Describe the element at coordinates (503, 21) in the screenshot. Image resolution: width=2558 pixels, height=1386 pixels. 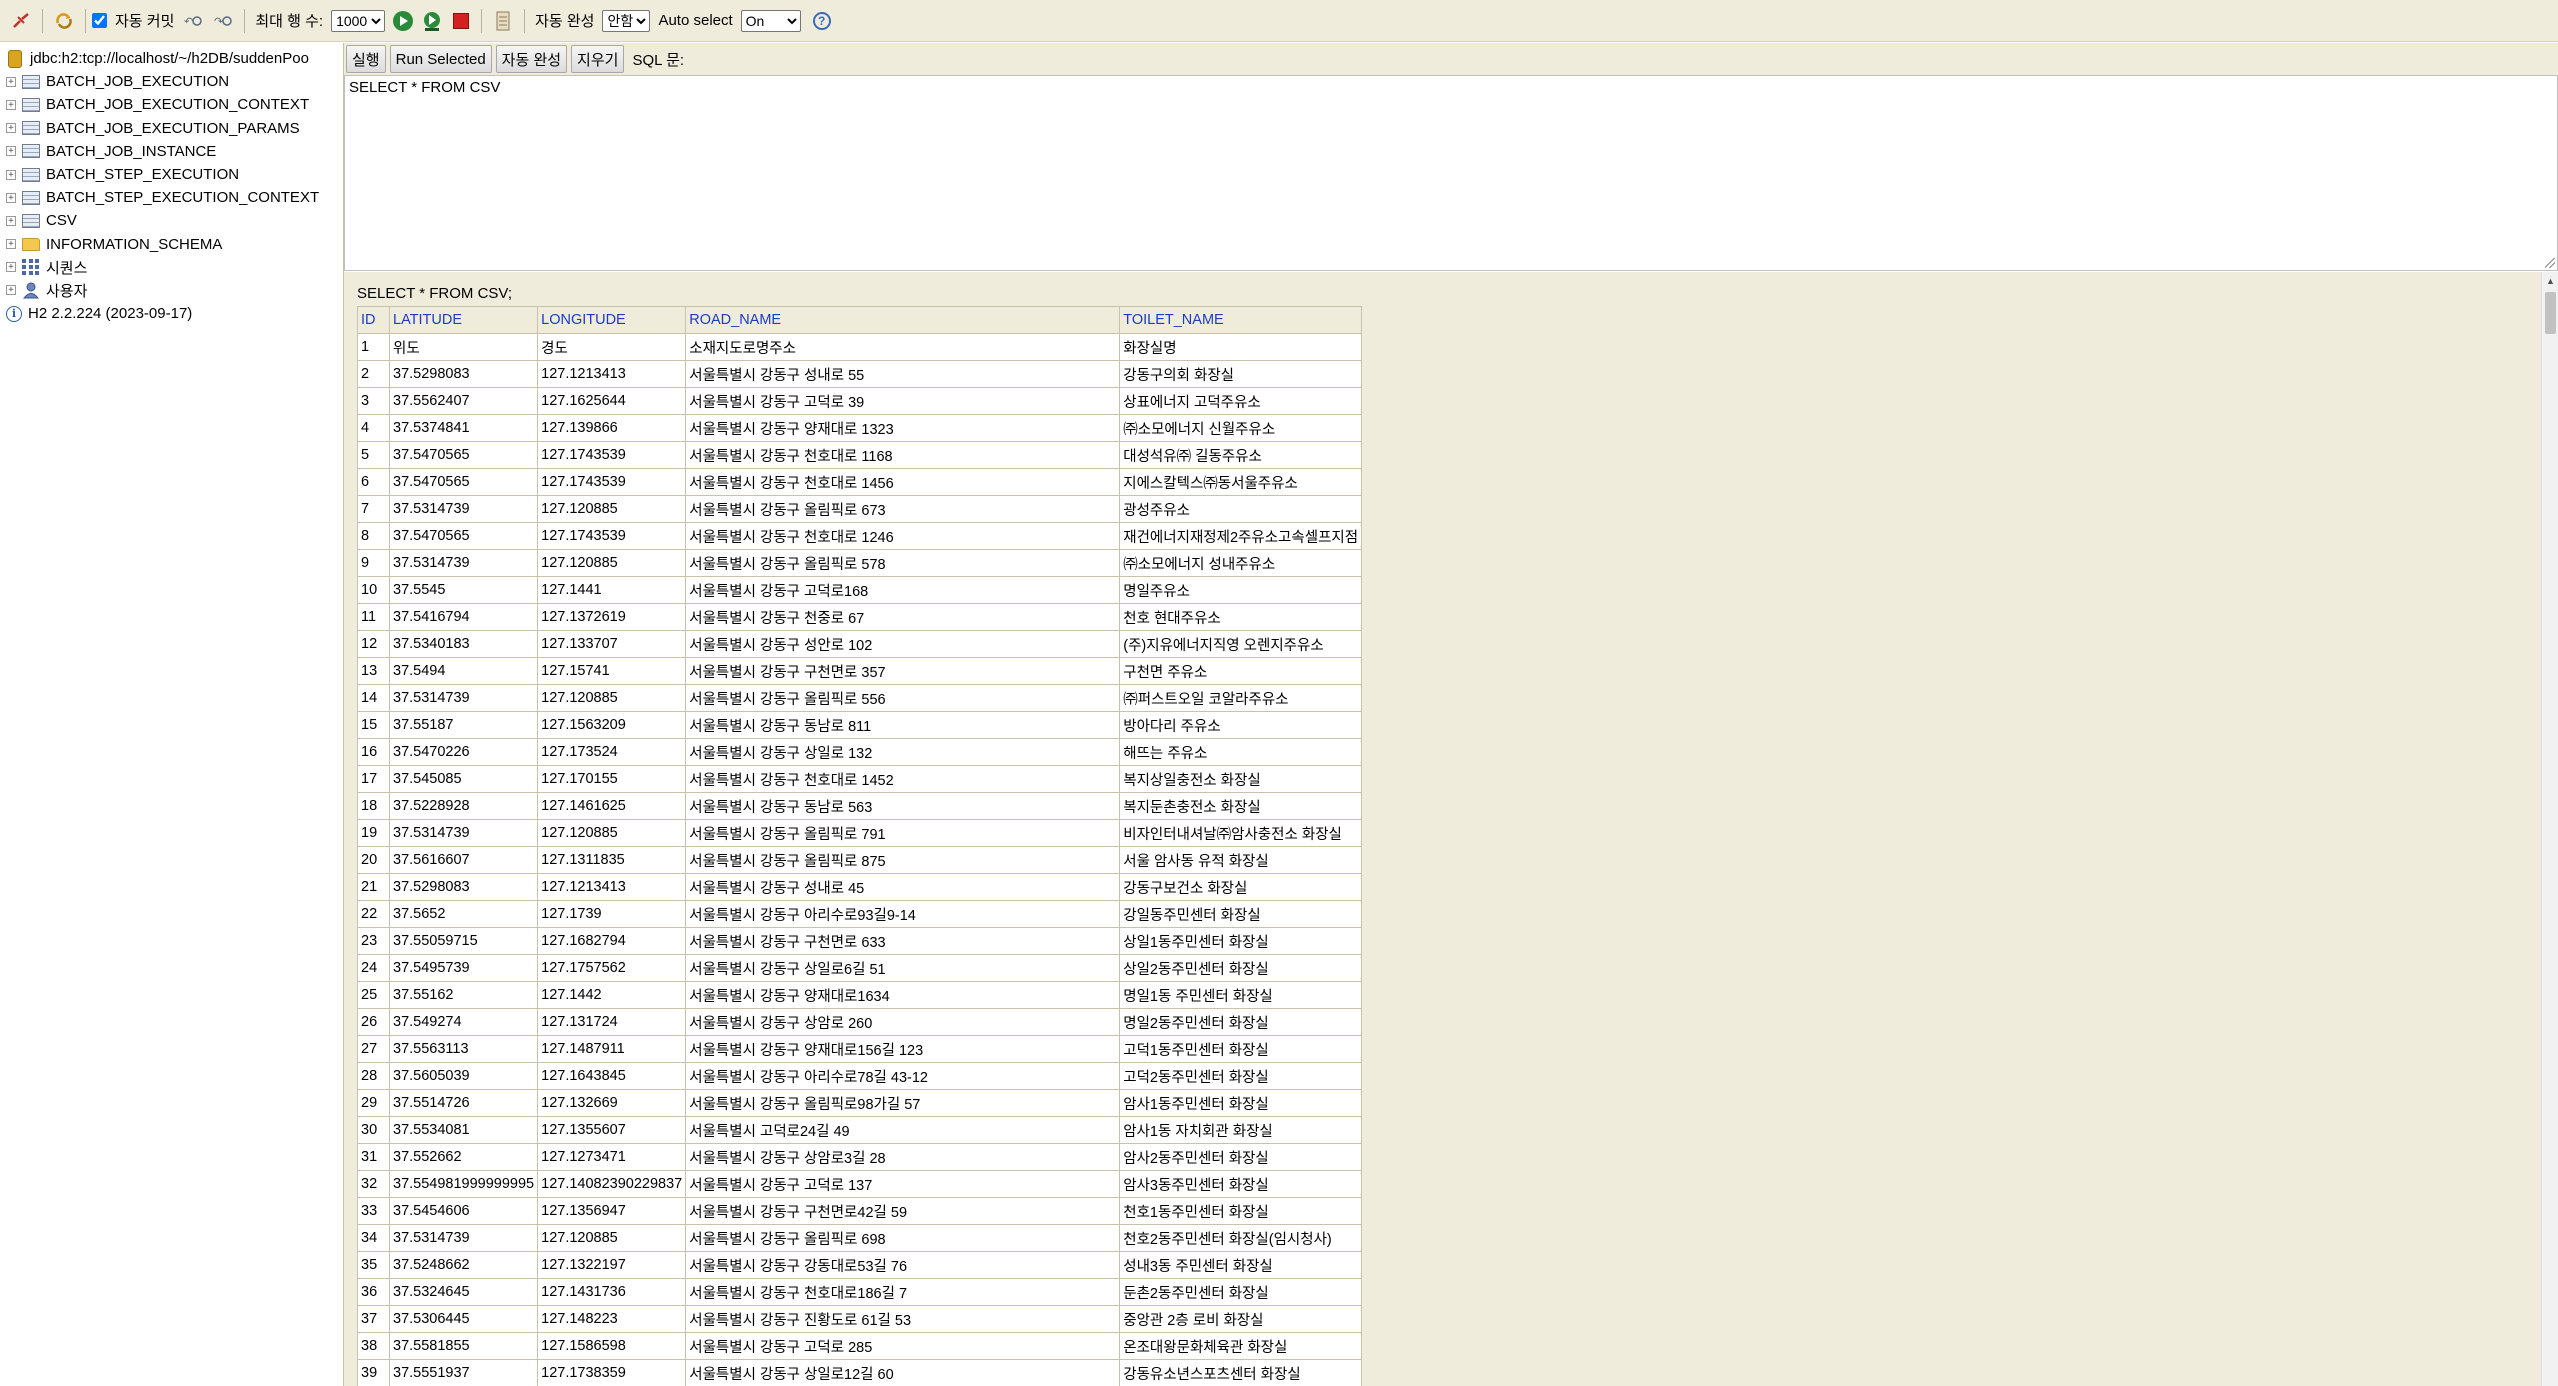
I see `history-icon` at that location.